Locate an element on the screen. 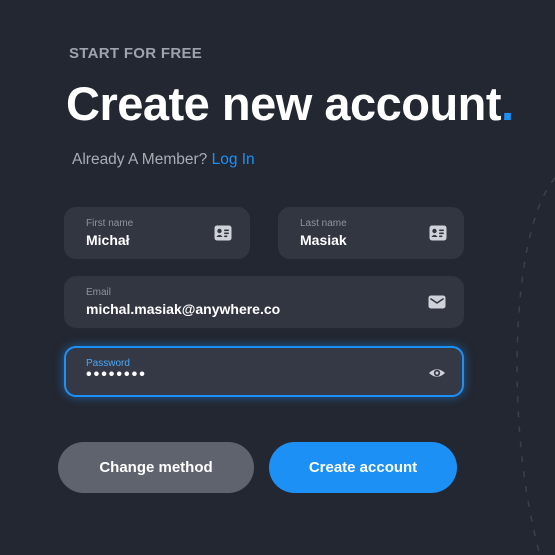 This screenshot has width=555, height=555. page-title-text: Create new account is located at coordinates (284, 103).